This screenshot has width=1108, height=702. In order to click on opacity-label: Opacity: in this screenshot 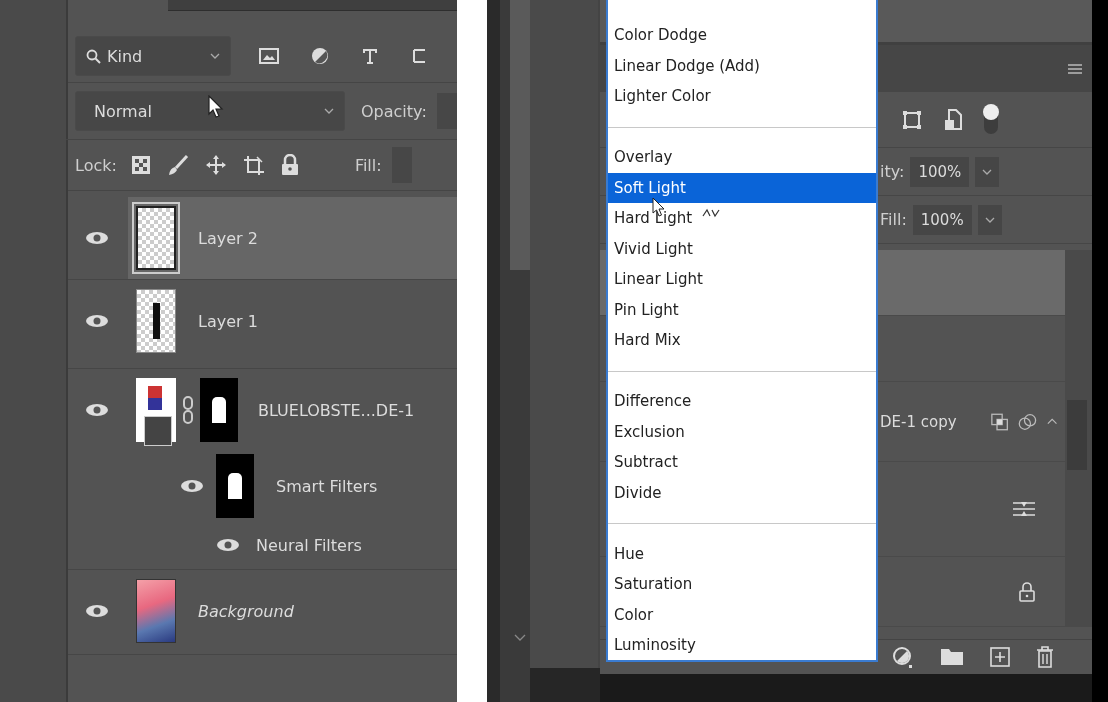, I will do `click(394, 111)`.